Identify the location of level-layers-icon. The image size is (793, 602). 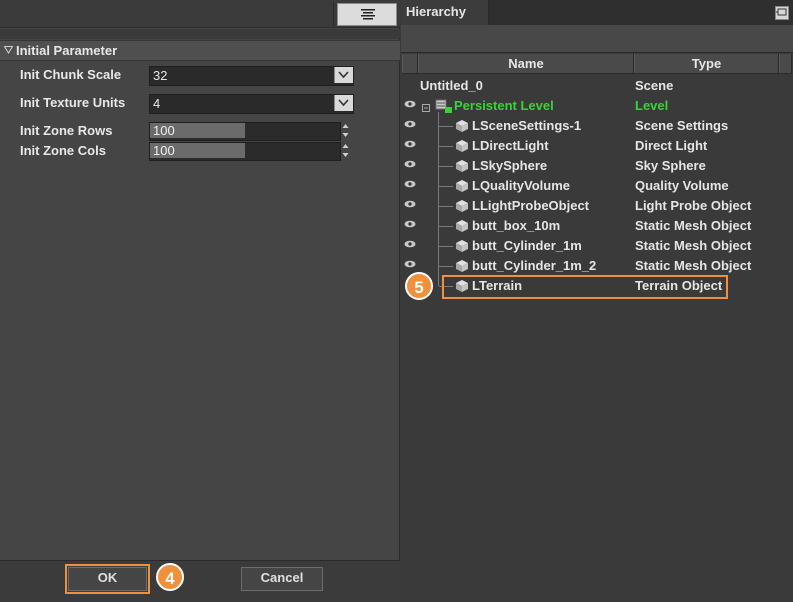
(437, 106).